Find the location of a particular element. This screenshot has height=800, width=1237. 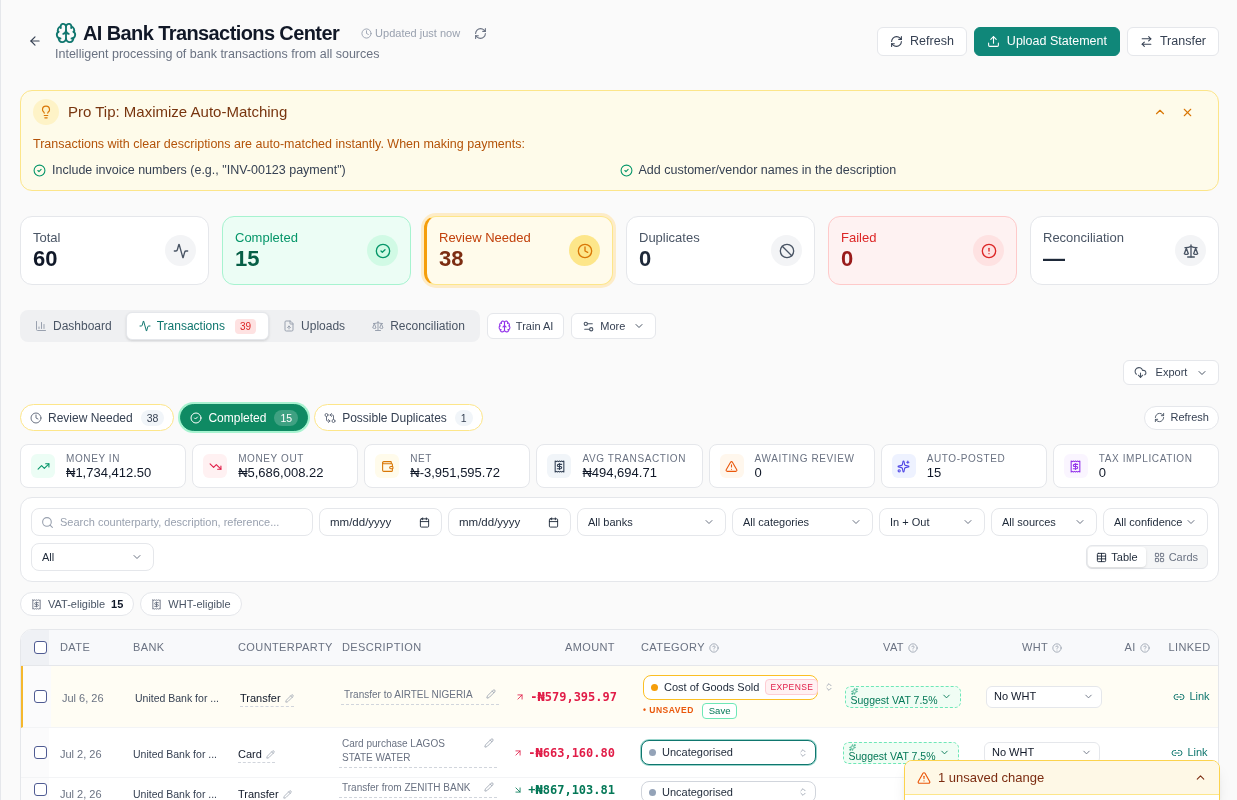

page-subtitle: Intelligent processing of bank transactions from all sources is located at coordinates (218, 54).